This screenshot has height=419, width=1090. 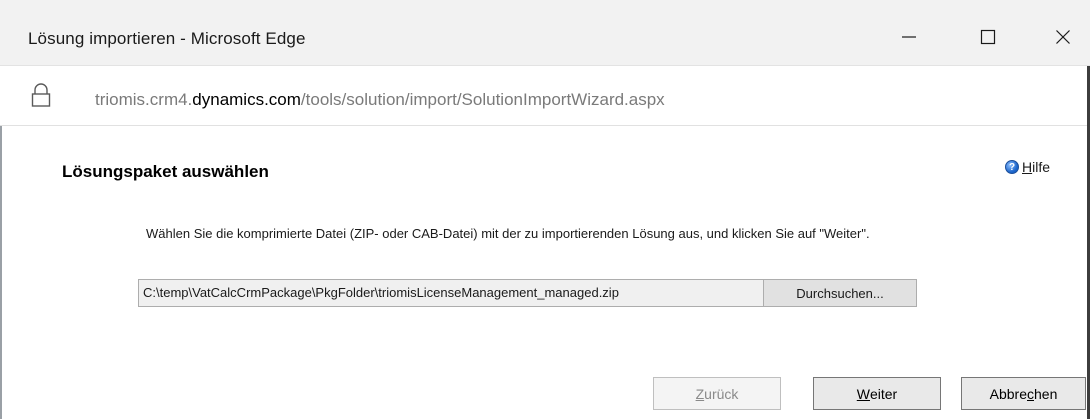 I want to click on cancel-access-key: c, so click(x=1030, y=393).